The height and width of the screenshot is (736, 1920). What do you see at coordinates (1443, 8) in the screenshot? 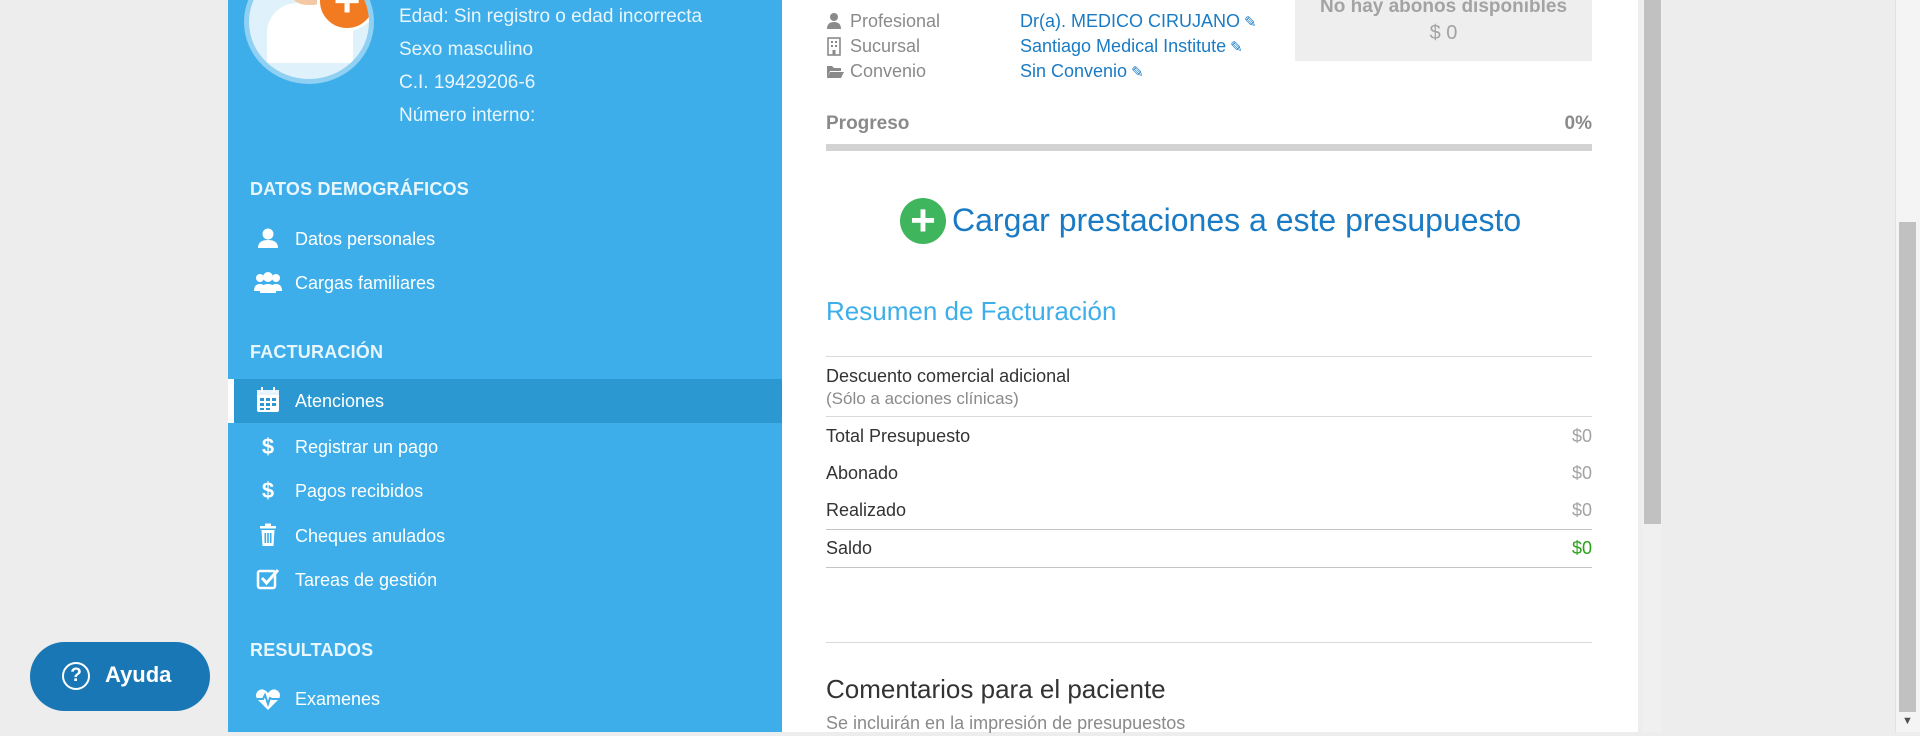
I see `abonos-title: No hay abonos disponibles` at bounding box center [1443, 8].